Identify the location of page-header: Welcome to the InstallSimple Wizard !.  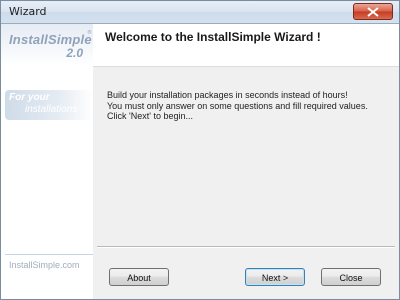
(246, 45).